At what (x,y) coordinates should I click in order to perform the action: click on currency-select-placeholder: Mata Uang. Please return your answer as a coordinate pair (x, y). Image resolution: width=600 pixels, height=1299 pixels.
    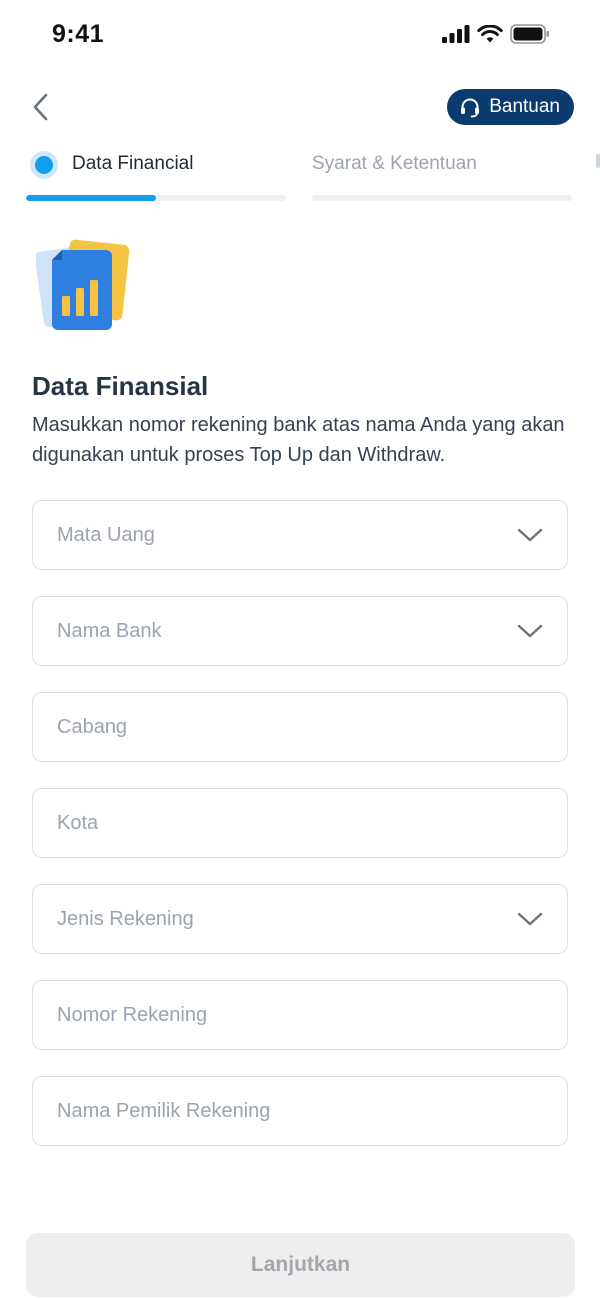
    Looking at the image, I should click on (106, 534).